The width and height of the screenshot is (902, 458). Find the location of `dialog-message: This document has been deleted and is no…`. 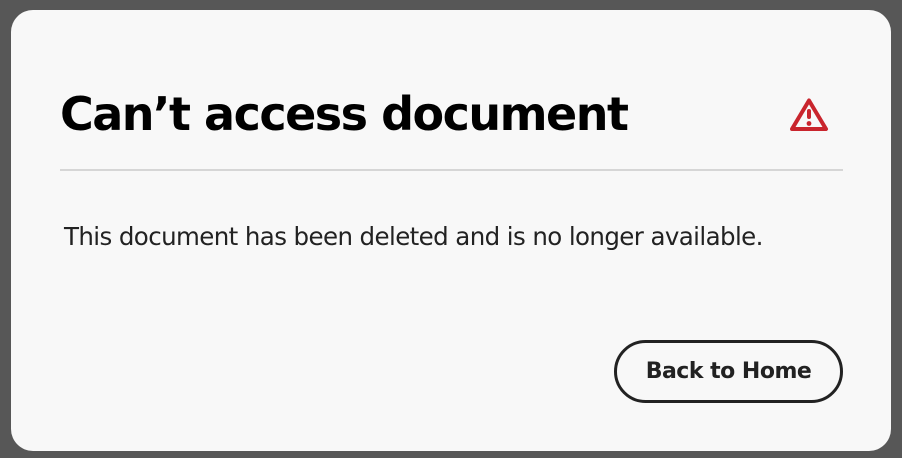

dialog-message: This document has been deleted and is no… is located at coordinates (413, 236).